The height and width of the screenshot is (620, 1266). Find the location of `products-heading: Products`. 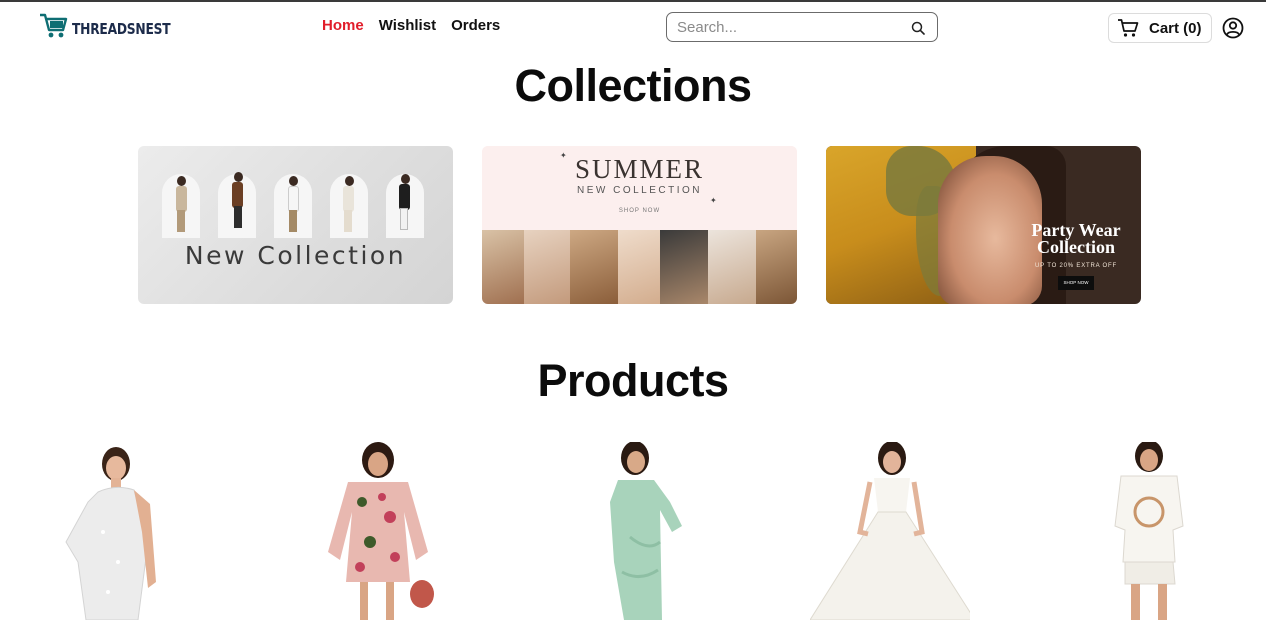

products-heading: Products is located at coordinates (633, 380).